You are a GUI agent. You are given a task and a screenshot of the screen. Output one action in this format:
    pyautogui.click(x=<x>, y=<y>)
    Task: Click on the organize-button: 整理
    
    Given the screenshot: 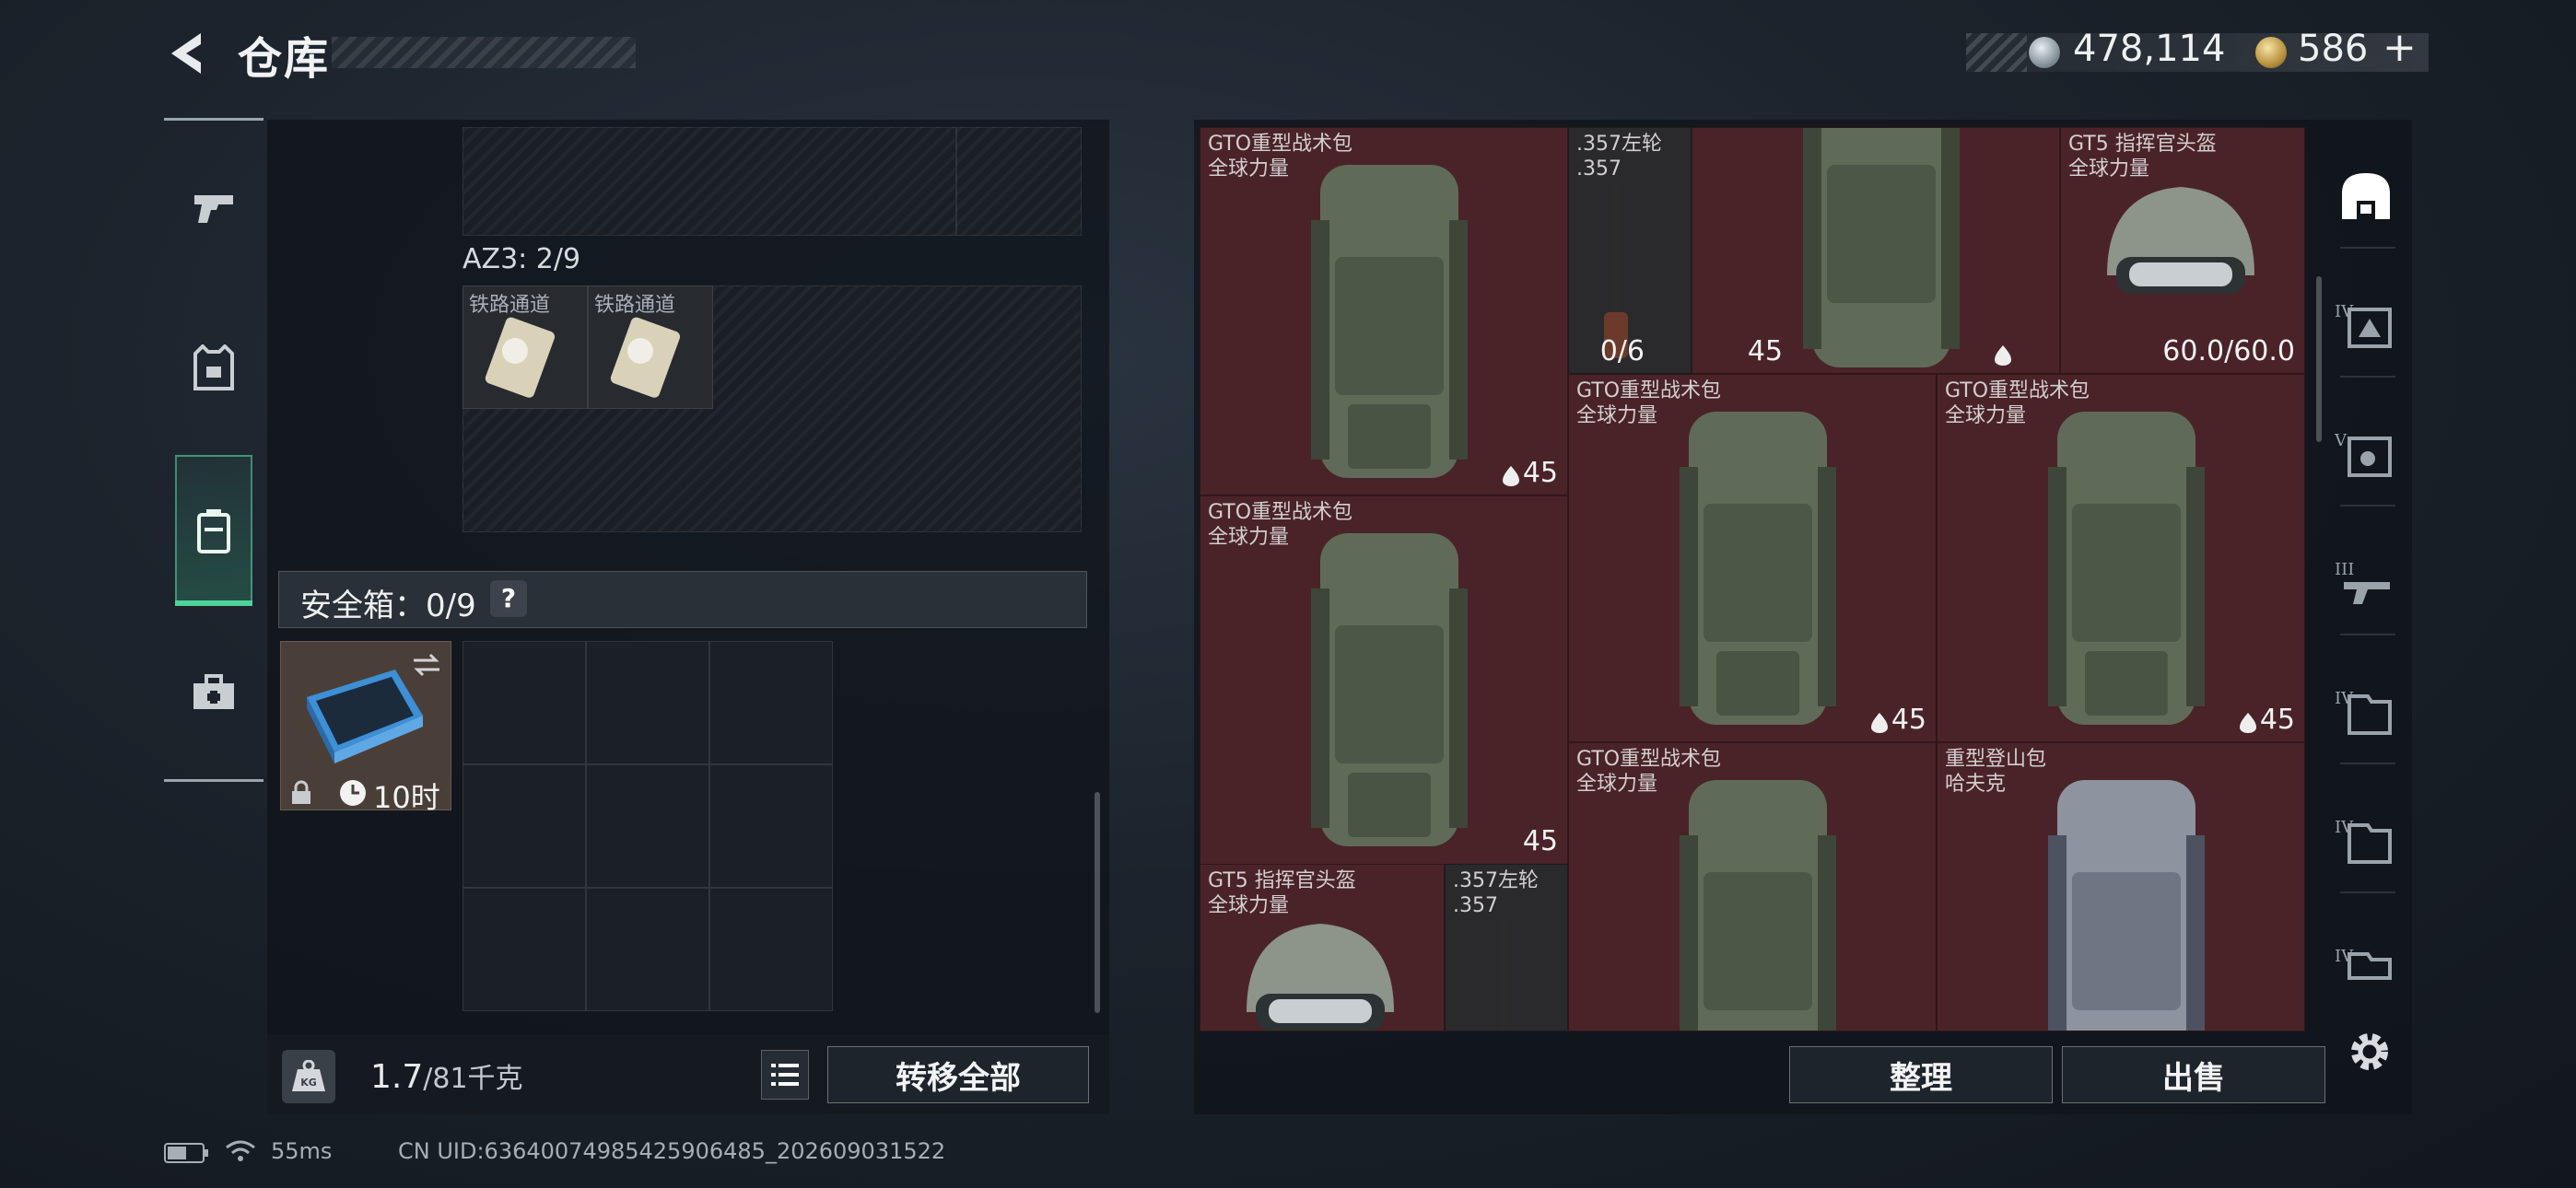 What is the action you would take?
    pyautogui.click(x=1921, y=1074)
    